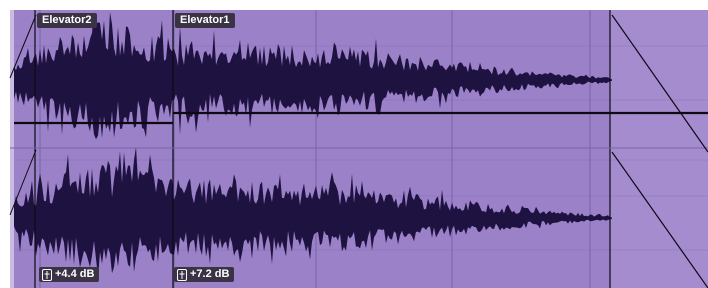 The width and height of the screenshot is (708, 288). I want to click on clip-gain-value: +7.2 dB, so click(210, 274).